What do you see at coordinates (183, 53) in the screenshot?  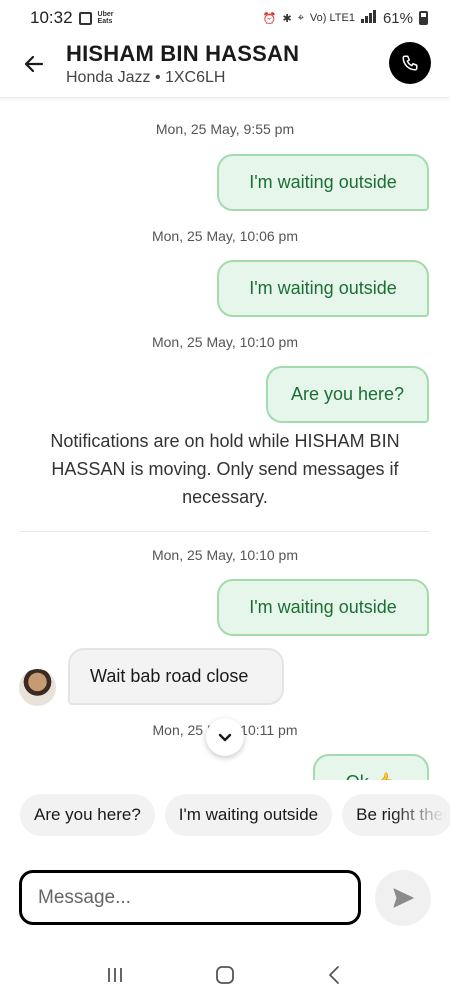 I see `driver-name: HISHAM BIN HASSAN` at bounding box center [183, 53].